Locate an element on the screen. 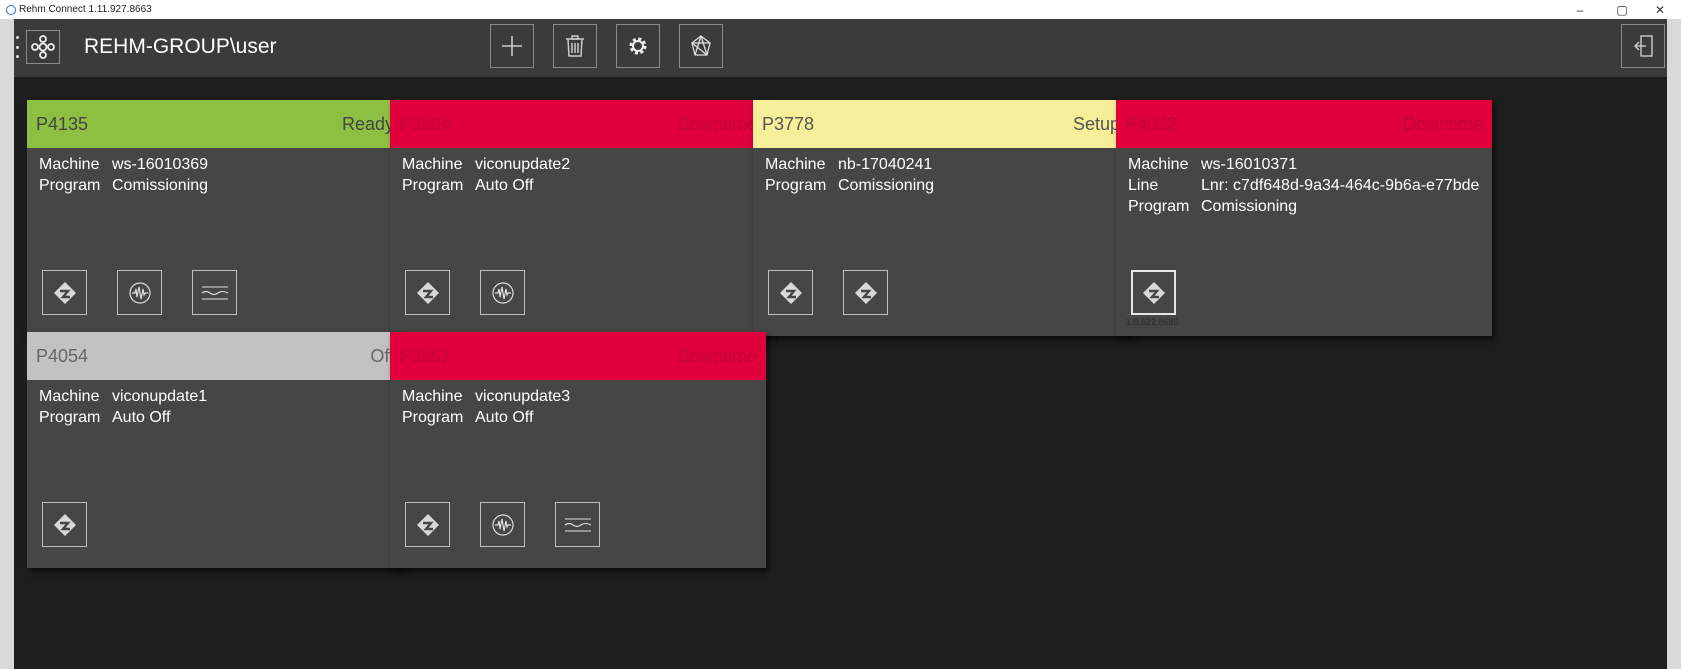 The width and height of the screenshot is (1681, 669). detail-row: Machine ws-16010371 is located at coordinates (1304, 164).